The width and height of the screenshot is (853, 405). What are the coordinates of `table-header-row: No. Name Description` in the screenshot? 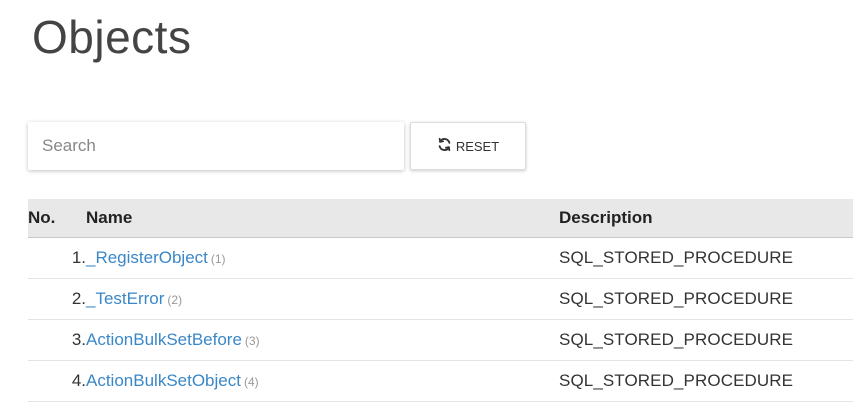 It's located at (440, 218).